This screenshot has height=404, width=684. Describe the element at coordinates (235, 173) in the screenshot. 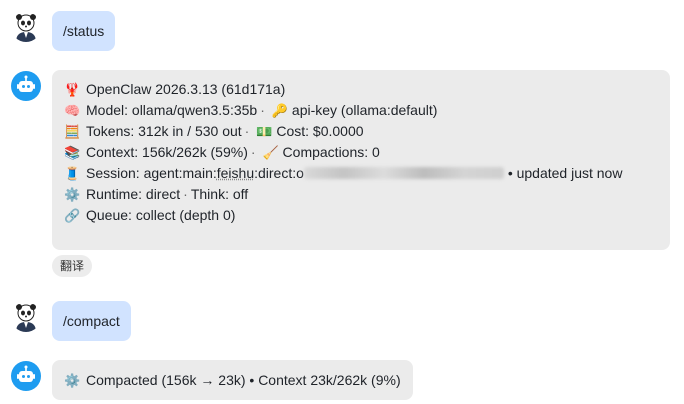

I see `session-link: feishu` at that location.